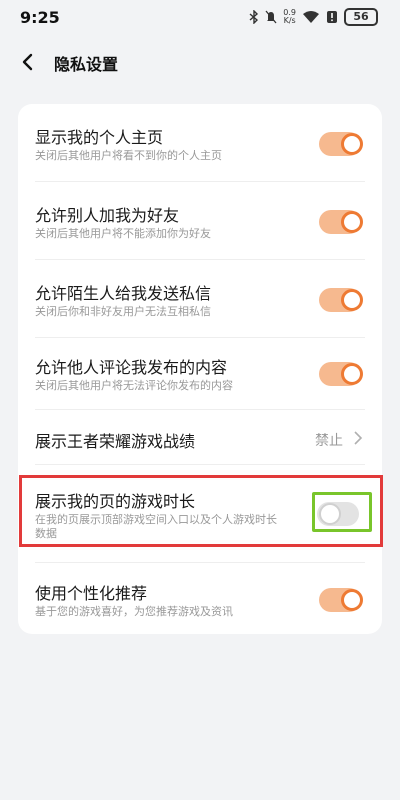  What do you see at coordinates (115, 441) in the screenshot?
I see `setting-title: 展示王者荣耀游戏战绩` at bounding box center [115, 441].